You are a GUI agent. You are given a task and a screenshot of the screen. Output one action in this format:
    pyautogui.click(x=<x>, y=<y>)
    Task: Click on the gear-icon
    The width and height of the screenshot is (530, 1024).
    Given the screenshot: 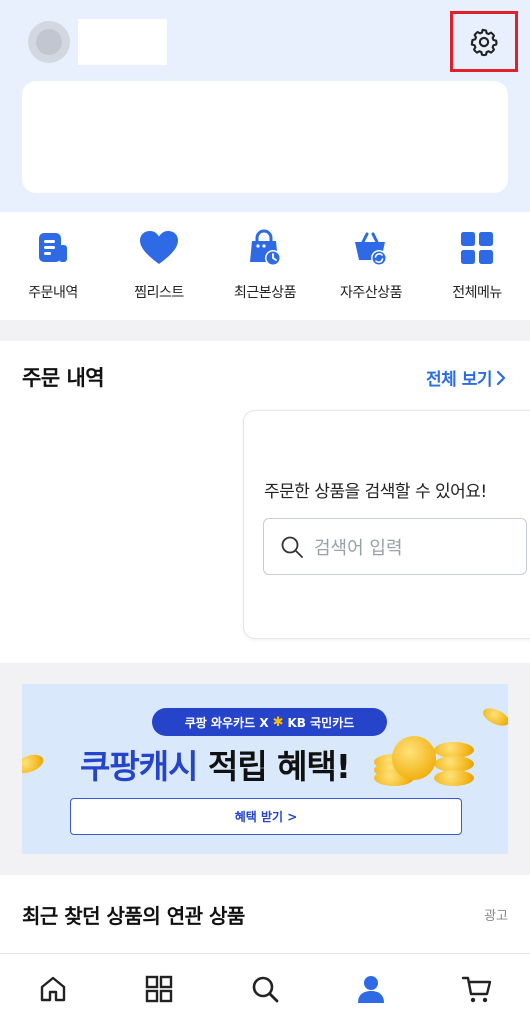 What is the action you would take?
    pyautogui.click(x=484, y=42)
    